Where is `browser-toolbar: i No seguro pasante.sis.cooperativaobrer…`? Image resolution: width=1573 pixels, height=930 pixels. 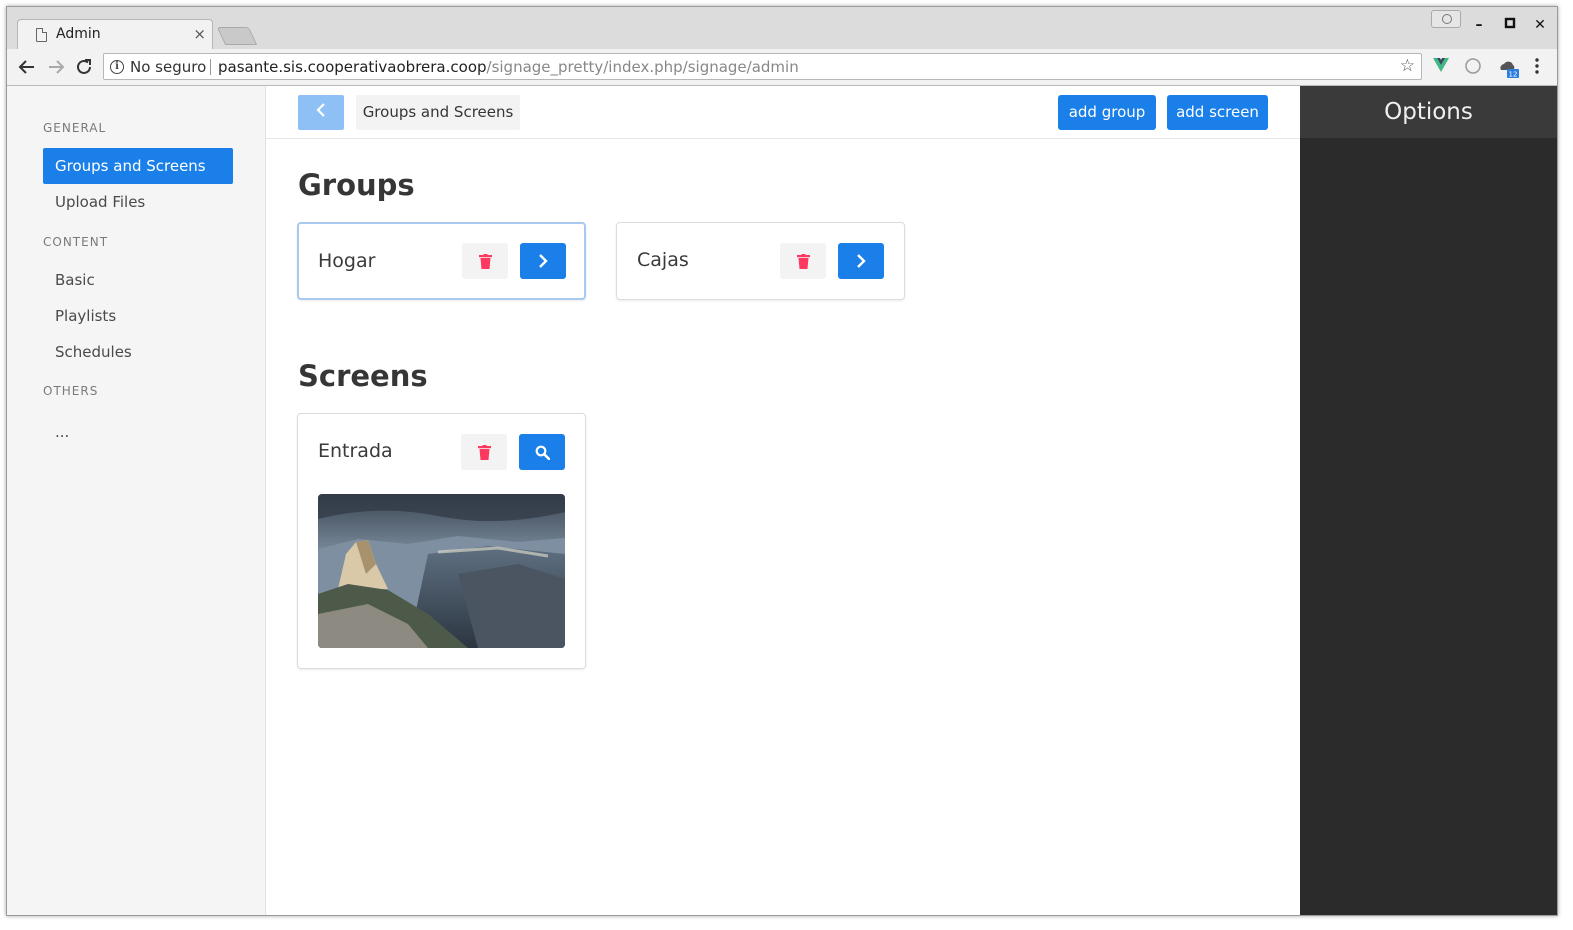 browser-toolbar: i No seguro pasante.sis.cooperativaobrer… is located at coordinates (782, 67).